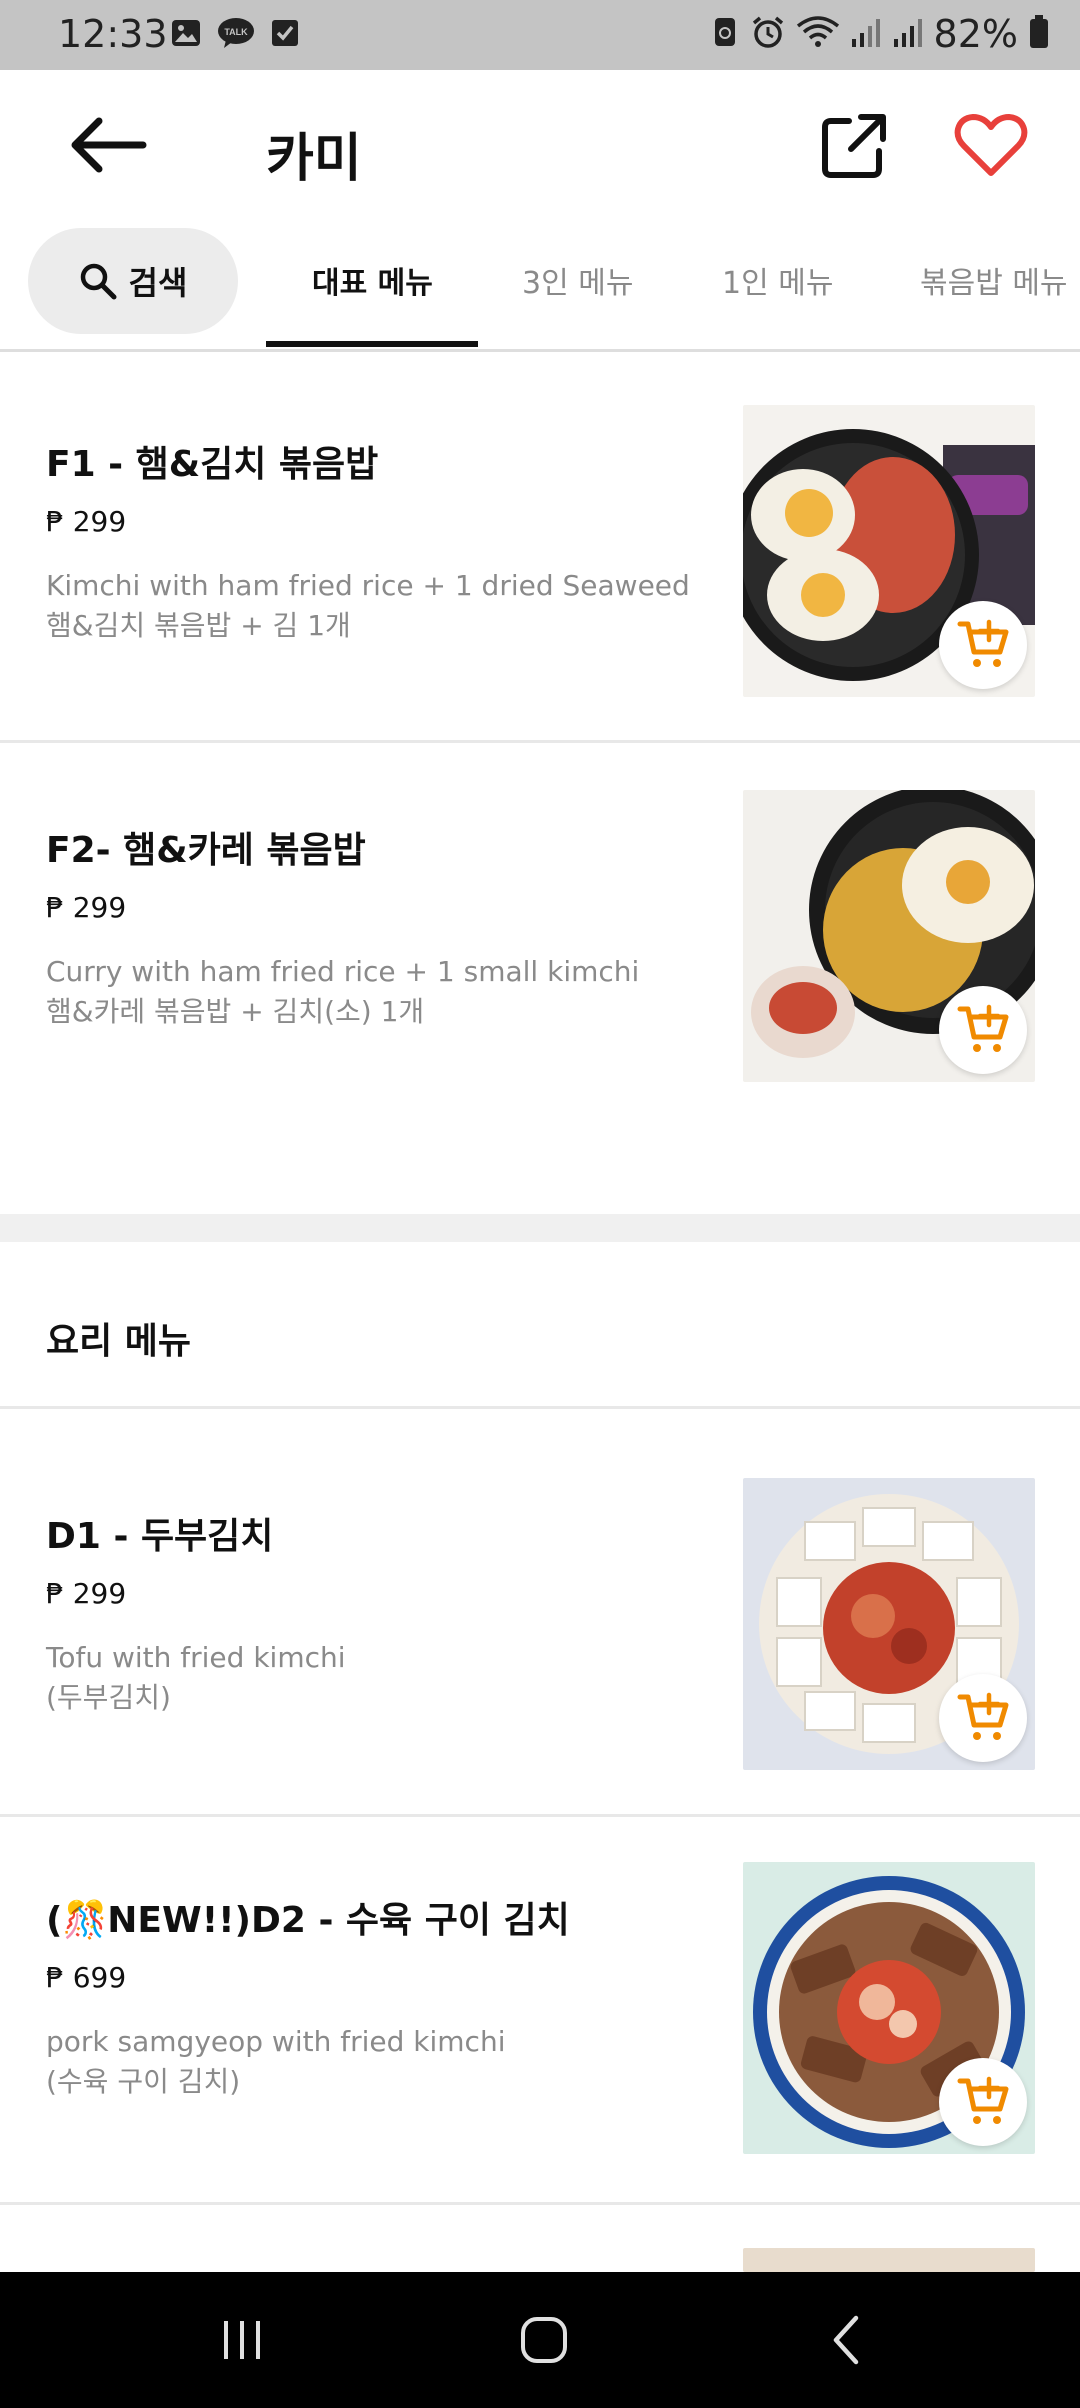 The image size is (1080, 2408). What do you see at coordinates (119, 1341) in the screenshot?
I see `section-title: 요리 메뉴` at bounding box center [119, 1341].